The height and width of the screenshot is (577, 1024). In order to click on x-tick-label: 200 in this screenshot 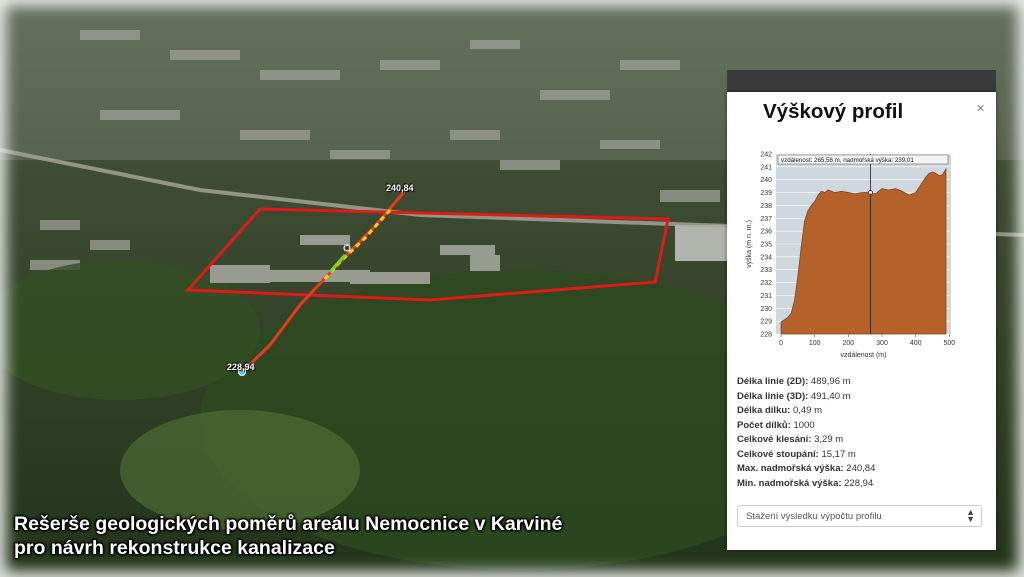, I will do `click(849, 343)`.